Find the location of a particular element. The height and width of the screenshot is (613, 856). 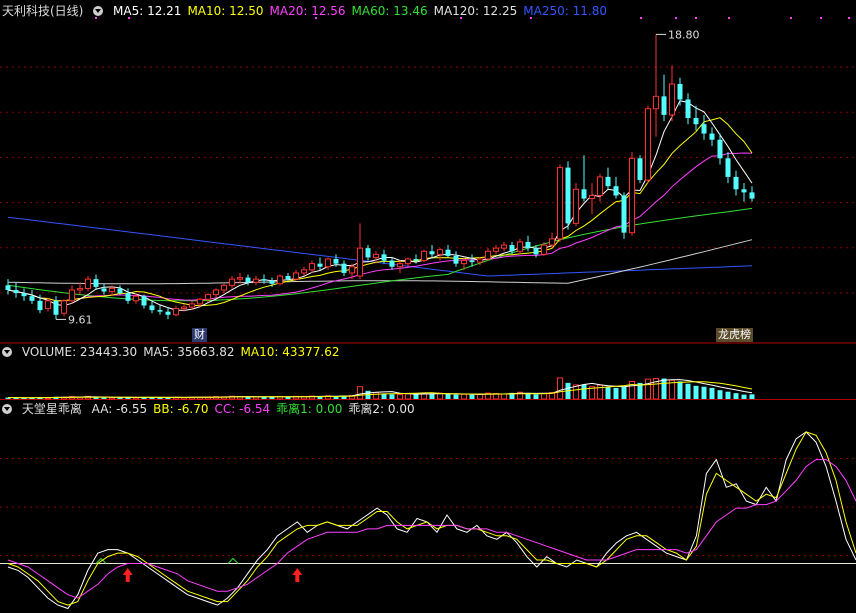

indicator-label: MA10: 12.50 is located at coordinates (225, 11).